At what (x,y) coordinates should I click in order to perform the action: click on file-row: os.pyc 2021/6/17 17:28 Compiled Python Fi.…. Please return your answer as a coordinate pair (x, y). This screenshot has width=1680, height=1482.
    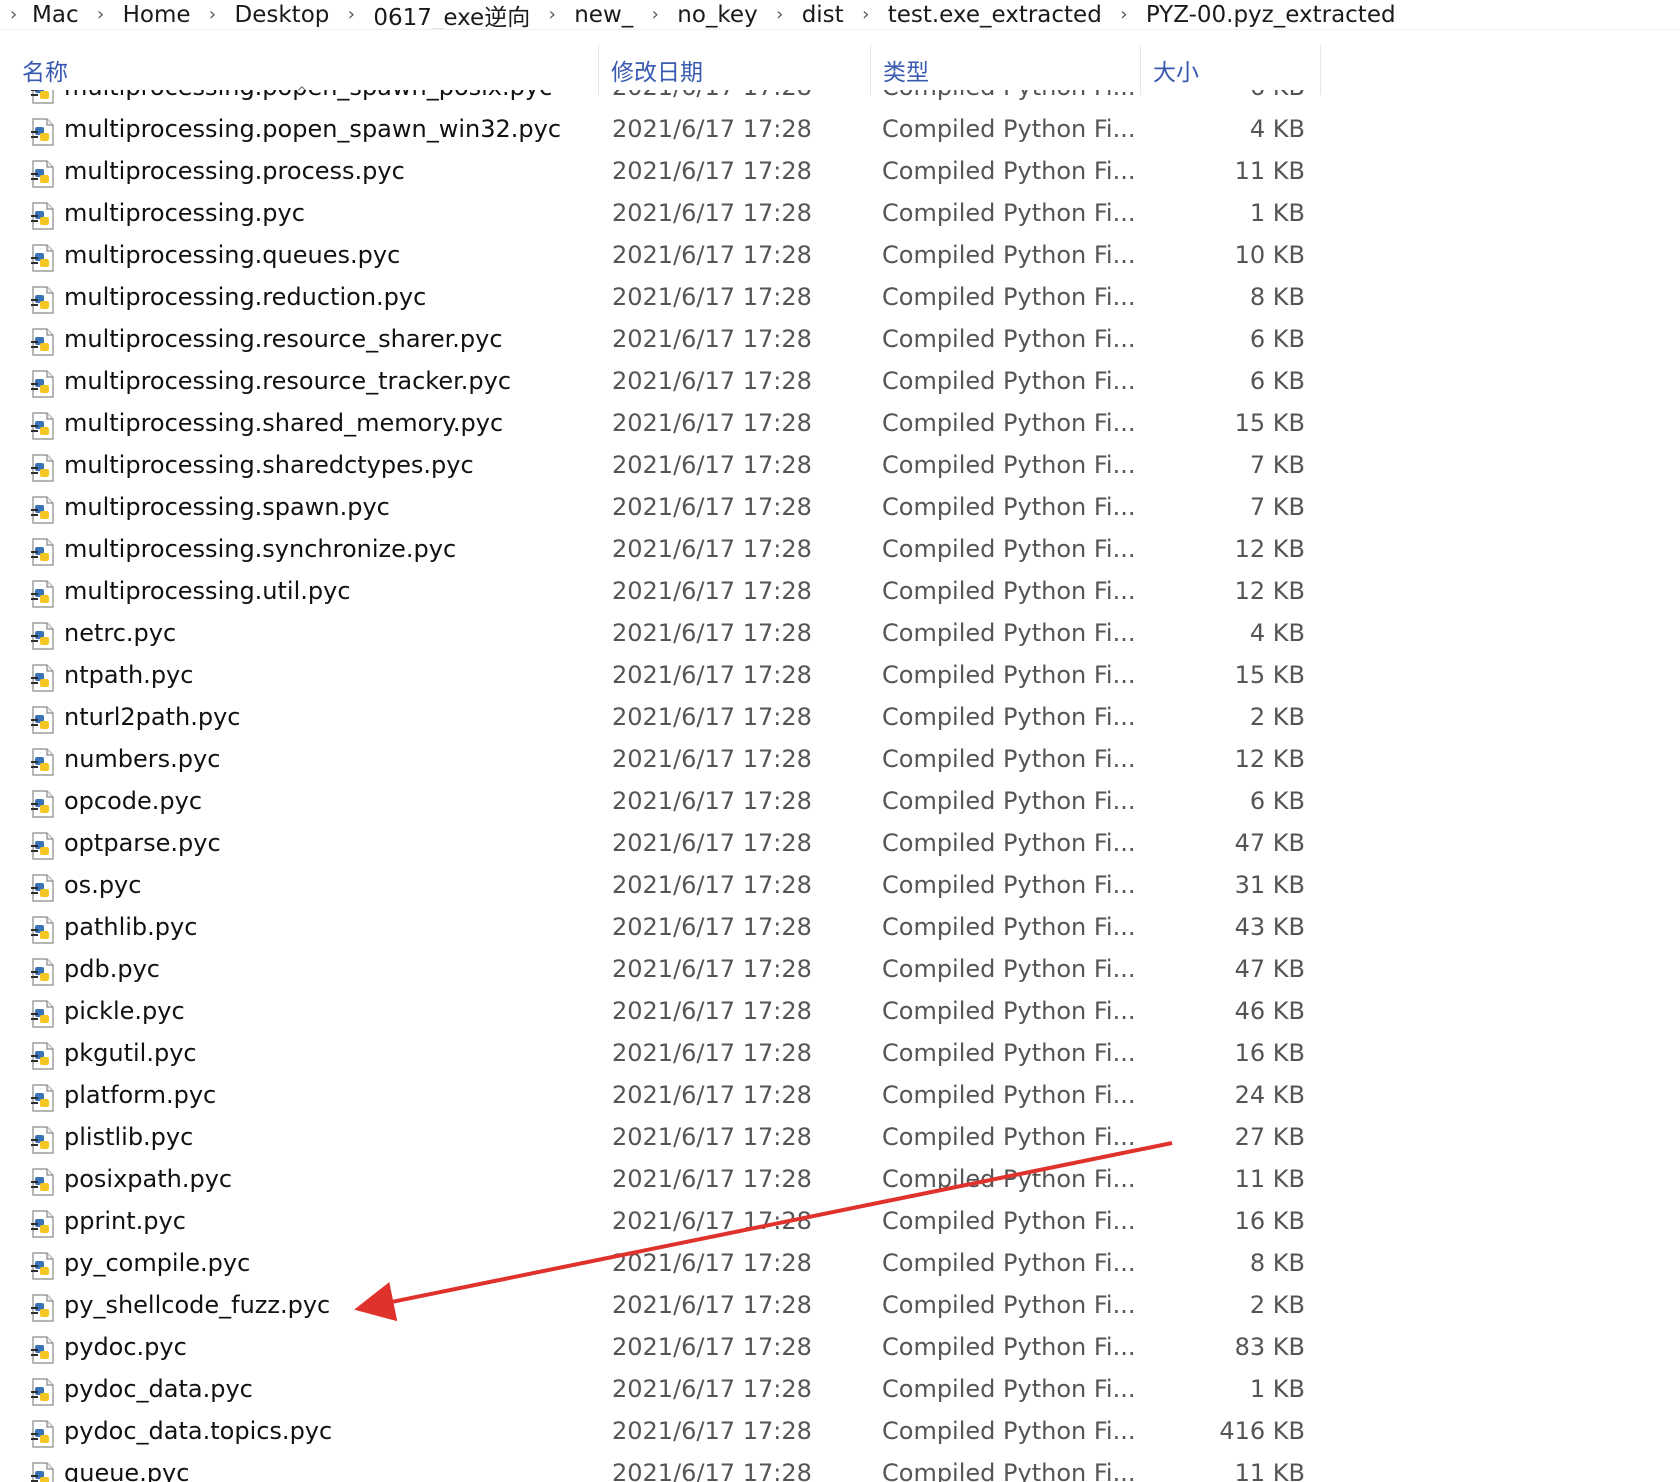
    Looking at the image, I should click on (665, 888).